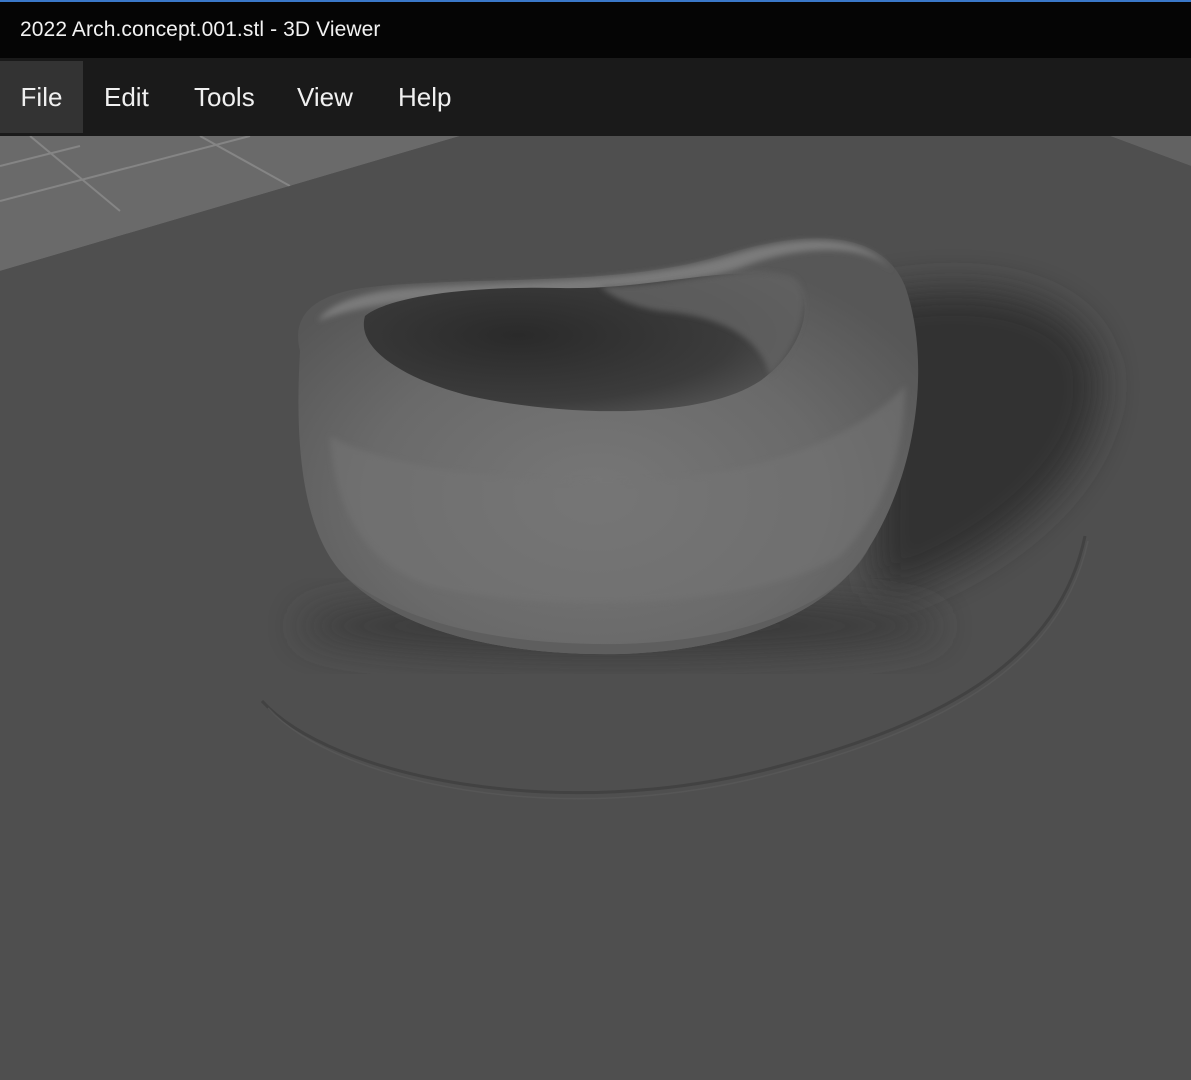 The height and width of the screenshot is (1080, 1191). Describe the element at coordinates (200, 29) in the screenshot. I see `window-title: 2022 Arch.concept.001.stl - 3D Viewer` at that location.